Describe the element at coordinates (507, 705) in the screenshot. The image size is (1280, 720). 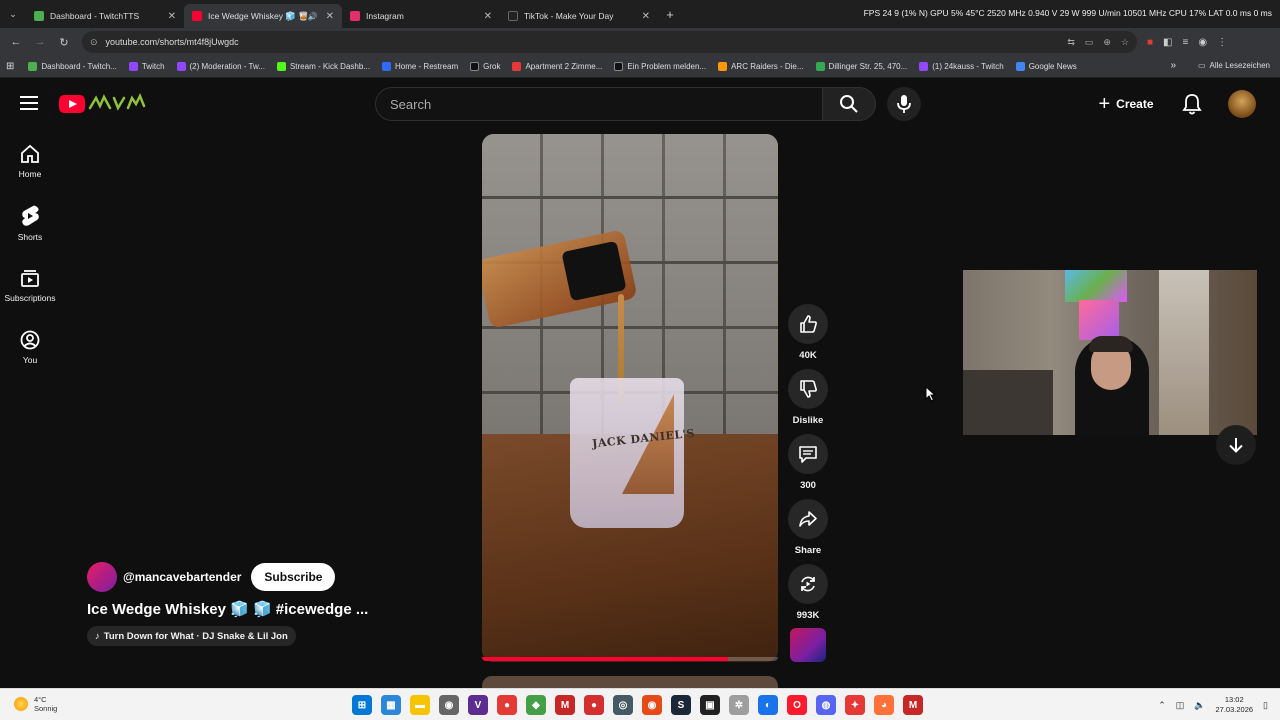
I see `app-red-icon: ●` at that location.